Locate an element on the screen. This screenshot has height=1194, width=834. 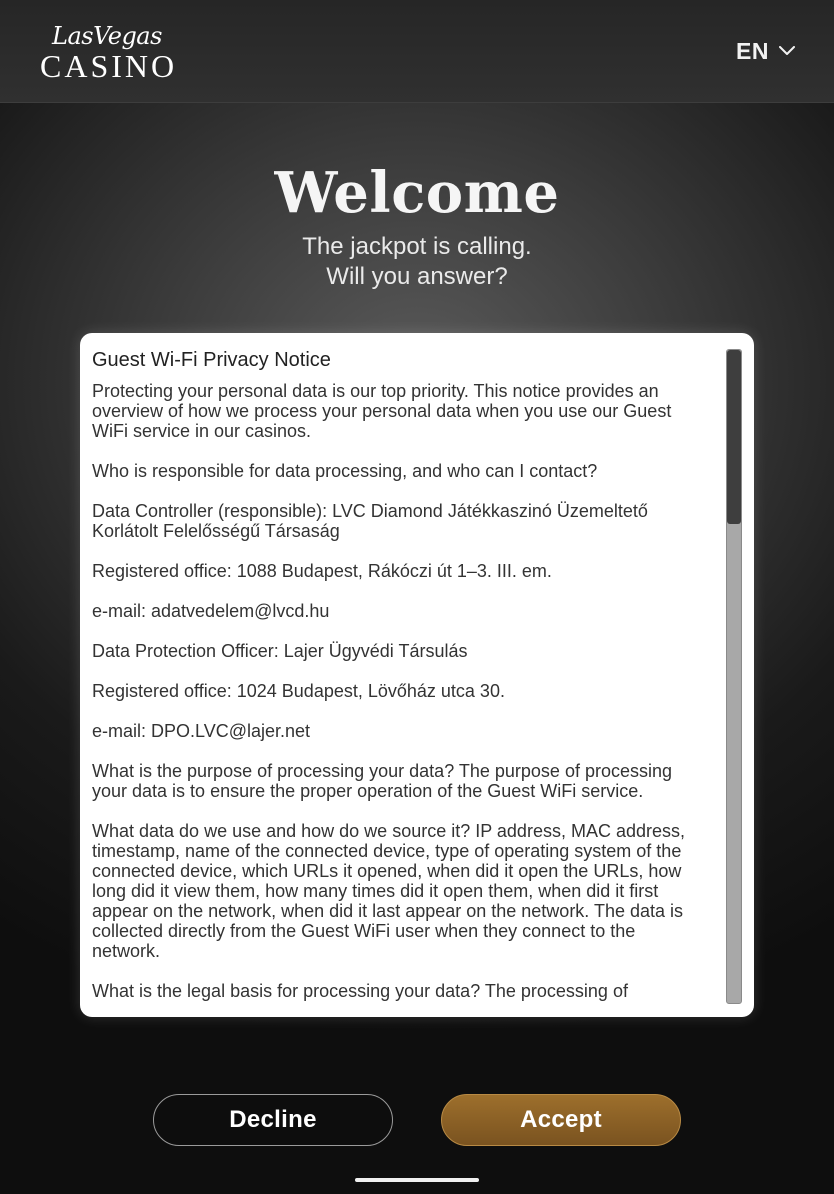
notice-paragraph: e-mail: adatvedelem@lvcd.hu is located at coordinates (211, 611).